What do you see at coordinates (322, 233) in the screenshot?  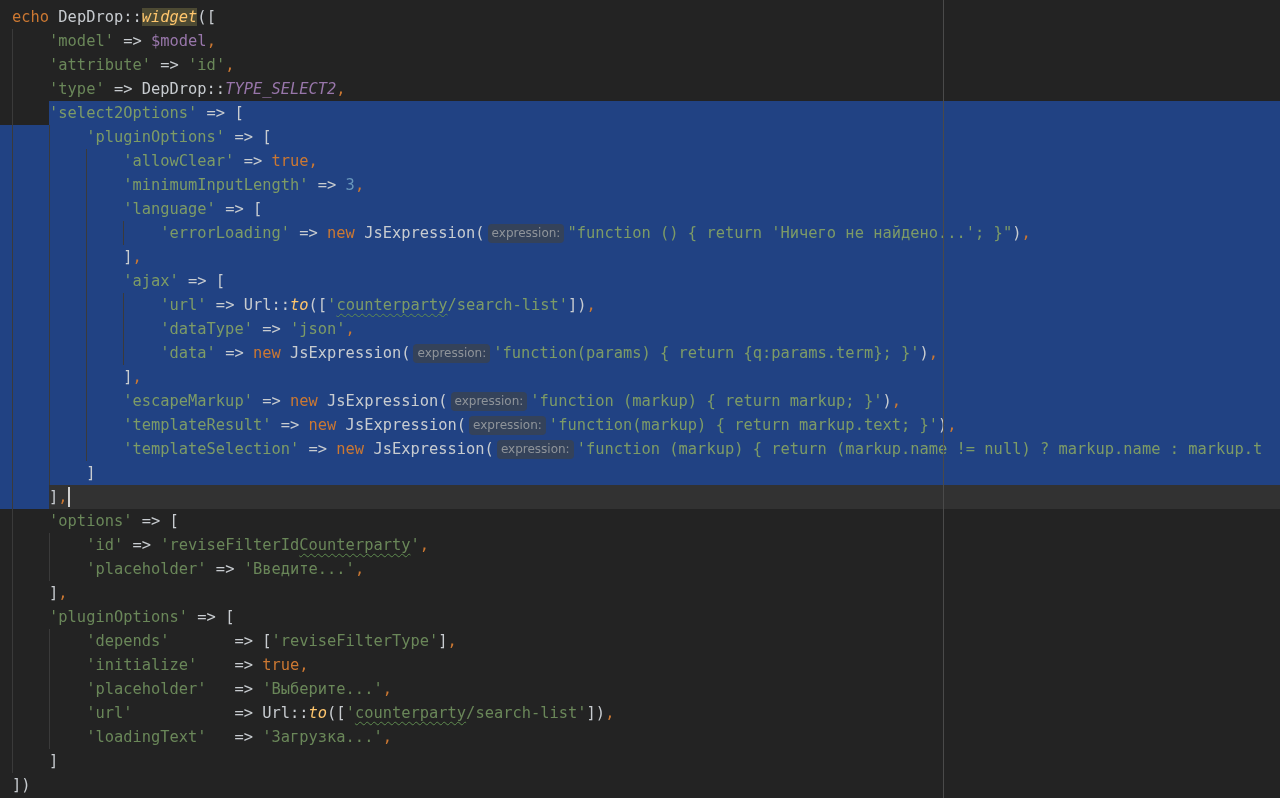 I see `code-text: 'errorLoading' => new JsExpression(` at bounding box center [322, 233].